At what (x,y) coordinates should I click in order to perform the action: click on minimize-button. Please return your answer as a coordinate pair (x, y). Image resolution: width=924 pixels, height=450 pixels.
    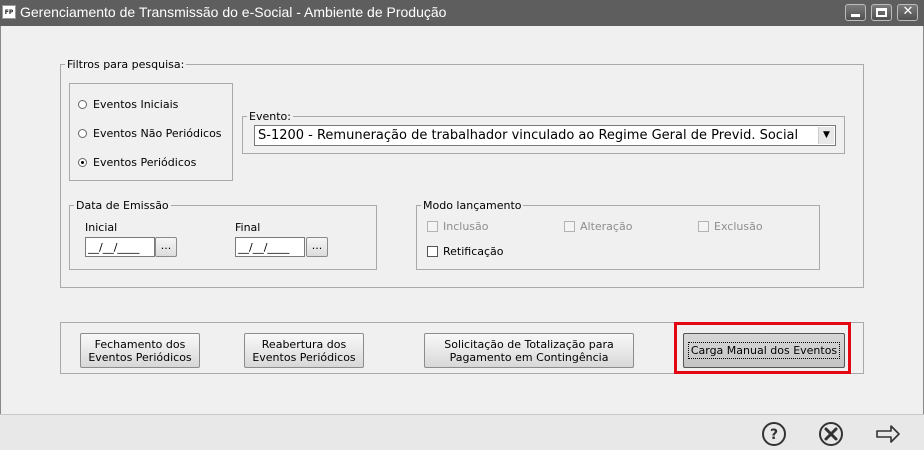
    Looking at the image, I should click on (855, 12).